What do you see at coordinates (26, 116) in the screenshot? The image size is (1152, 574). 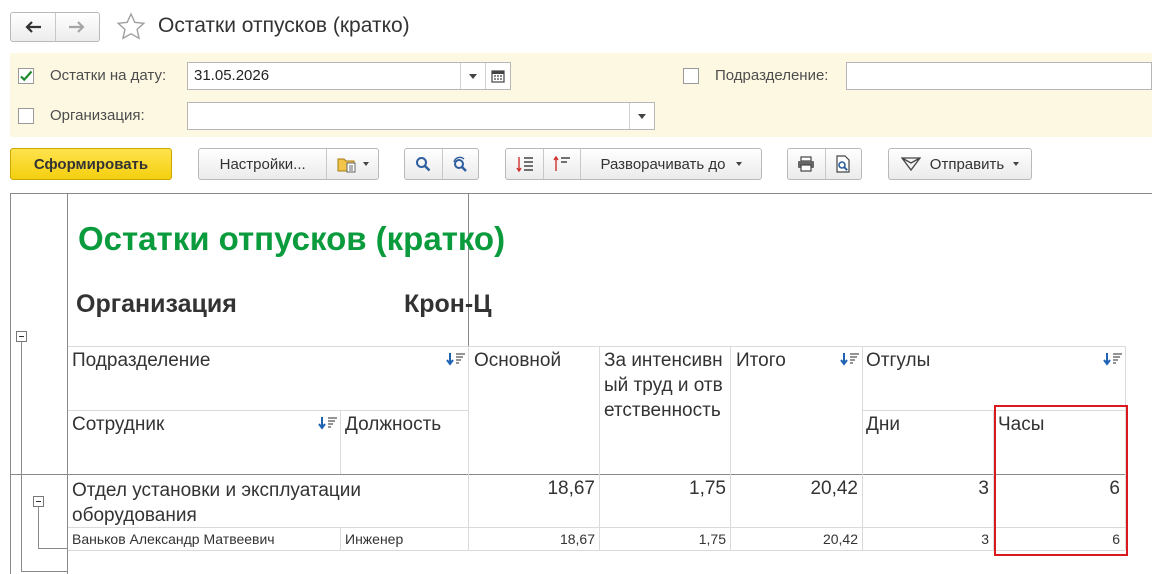 I see `organization-filter-checkbox` at bounding box center [26, 116].